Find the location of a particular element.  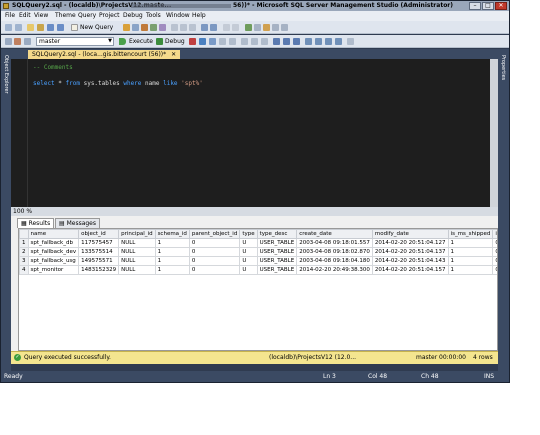

cell-object-id: 149575571 is located at coordinates (99, 261).